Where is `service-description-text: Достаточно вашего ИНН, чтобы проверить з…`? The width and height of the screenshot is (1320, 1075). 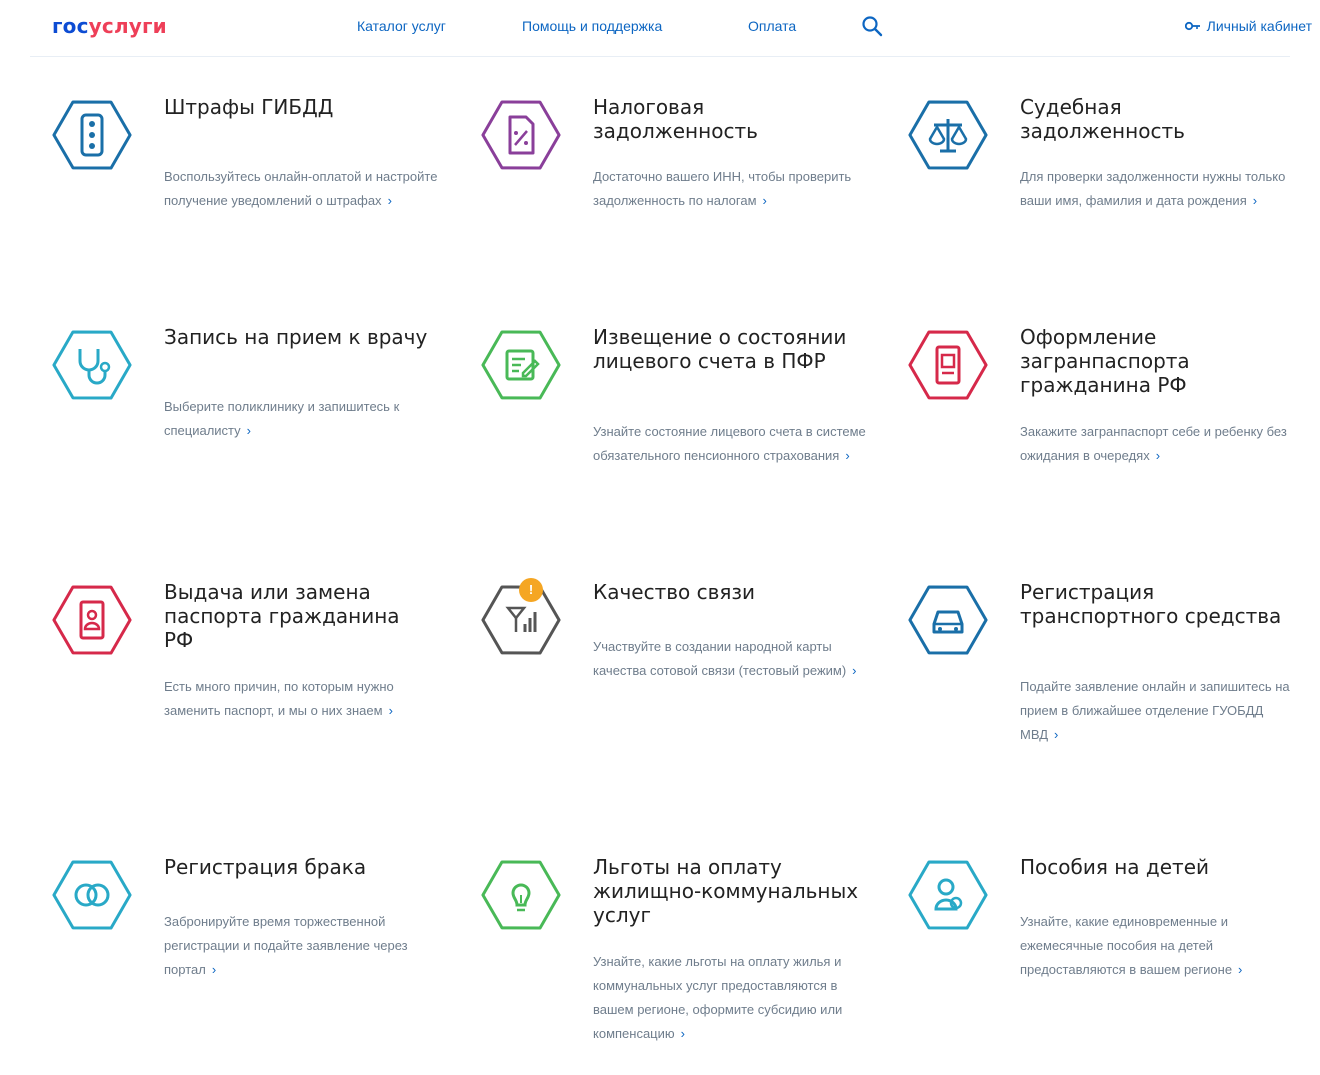
service-description-text: Достаточно вашего ИНН, чтобы проверить з… is located at coordinates (722, 188).